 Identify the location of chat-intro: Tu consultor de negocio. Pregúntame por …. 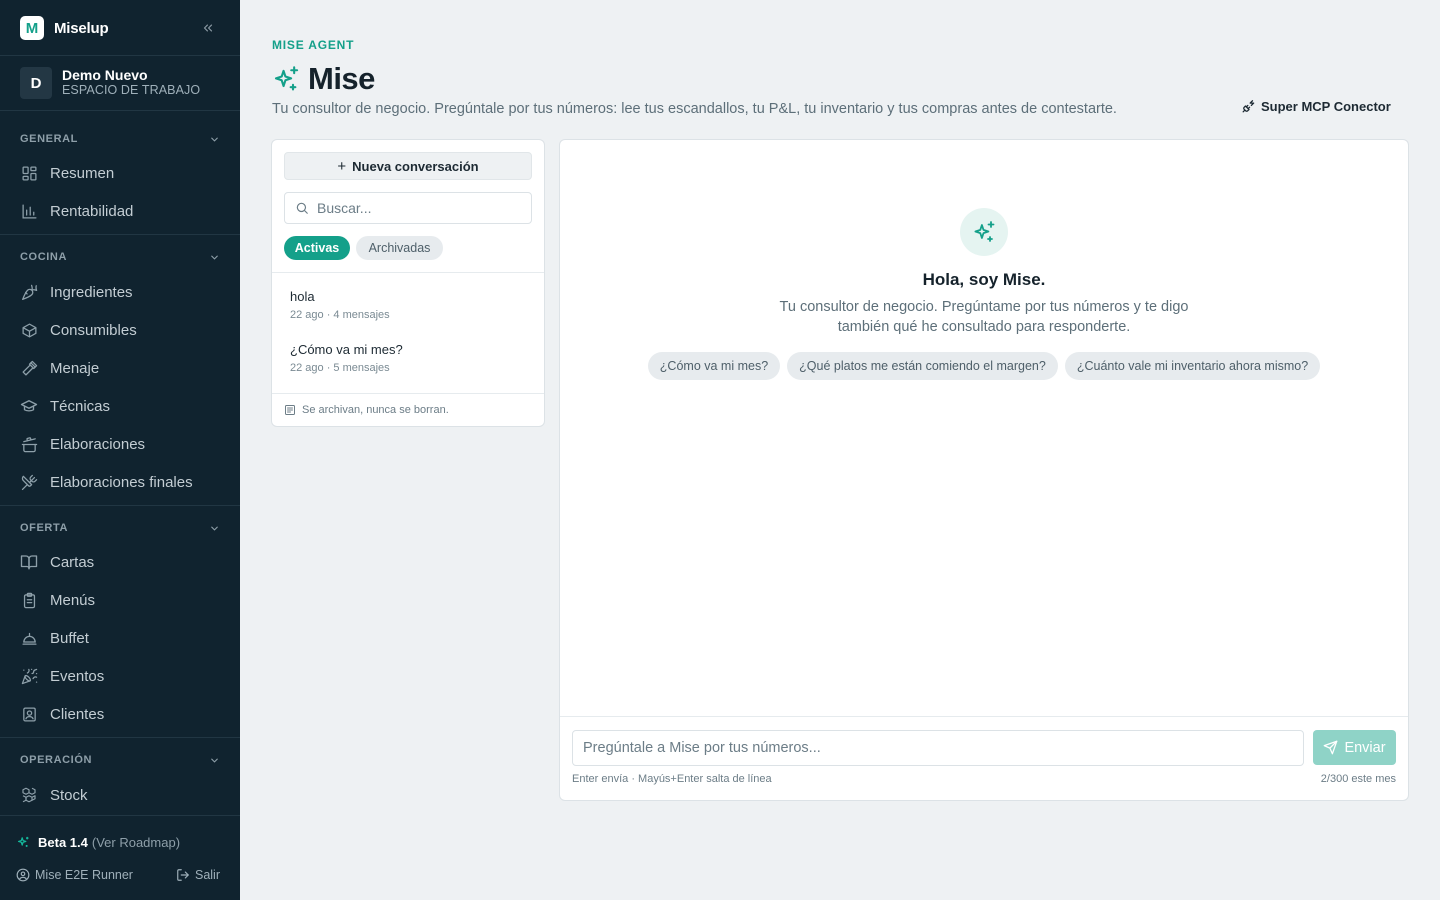
(984, 317).